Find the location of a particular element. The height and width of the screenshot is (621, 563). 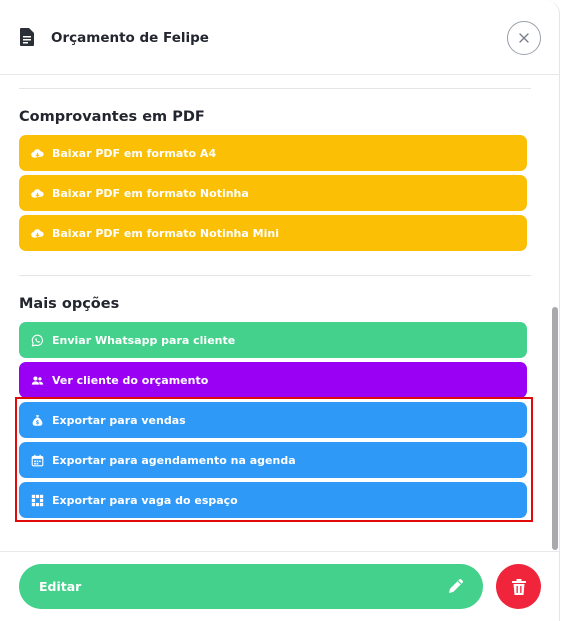

download-pdf-notinha-mini-button: Baixar PDF em formato Notinha Mini is located at coordinates (273, 233).